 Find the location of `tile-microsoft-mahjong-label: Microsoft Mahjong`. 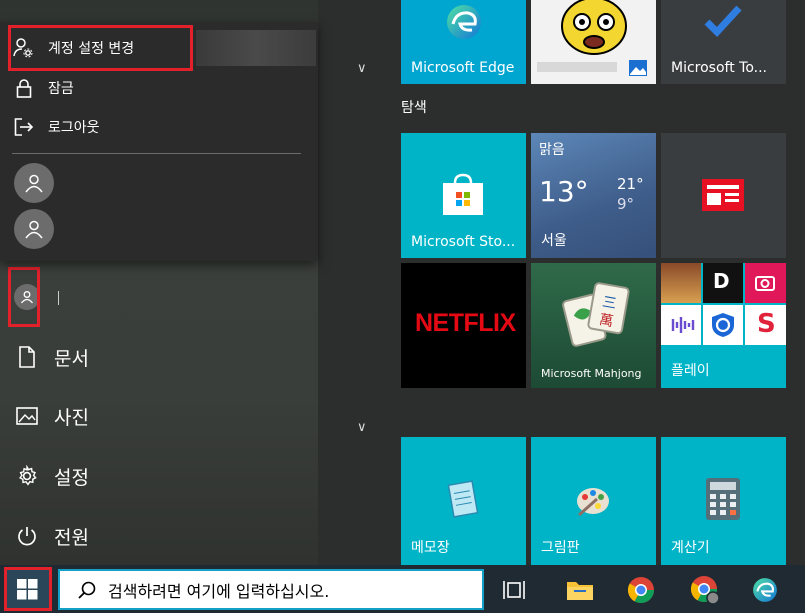

tile-microsoft-mahjong-label: Microsoft Mahjong is located at coordinates (591, 373).